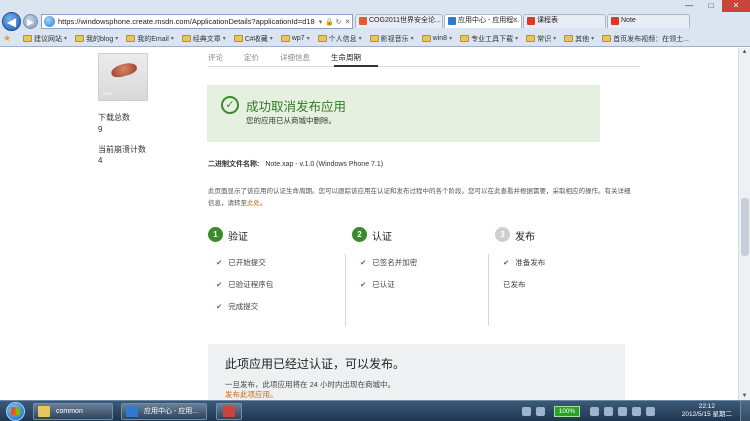 The width and height of the screenshot is (750, 421). I want to click on lock-icon: 🔒, so click(329, 22).